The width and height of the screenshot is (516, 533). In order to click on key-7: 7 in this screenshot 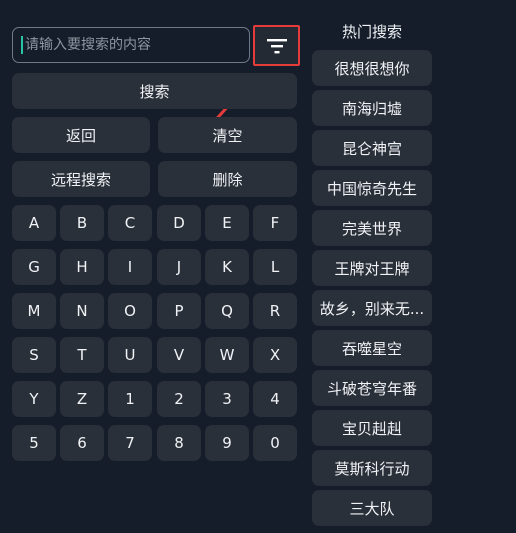, I will do `click(130, 443)`.